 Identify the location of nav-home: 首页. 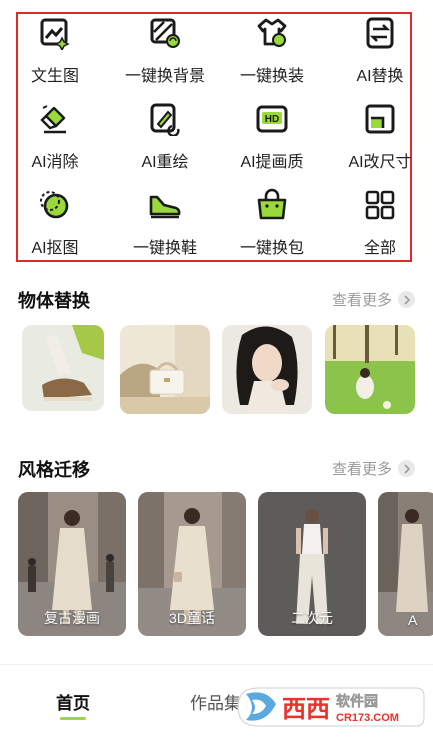
(73, 701).